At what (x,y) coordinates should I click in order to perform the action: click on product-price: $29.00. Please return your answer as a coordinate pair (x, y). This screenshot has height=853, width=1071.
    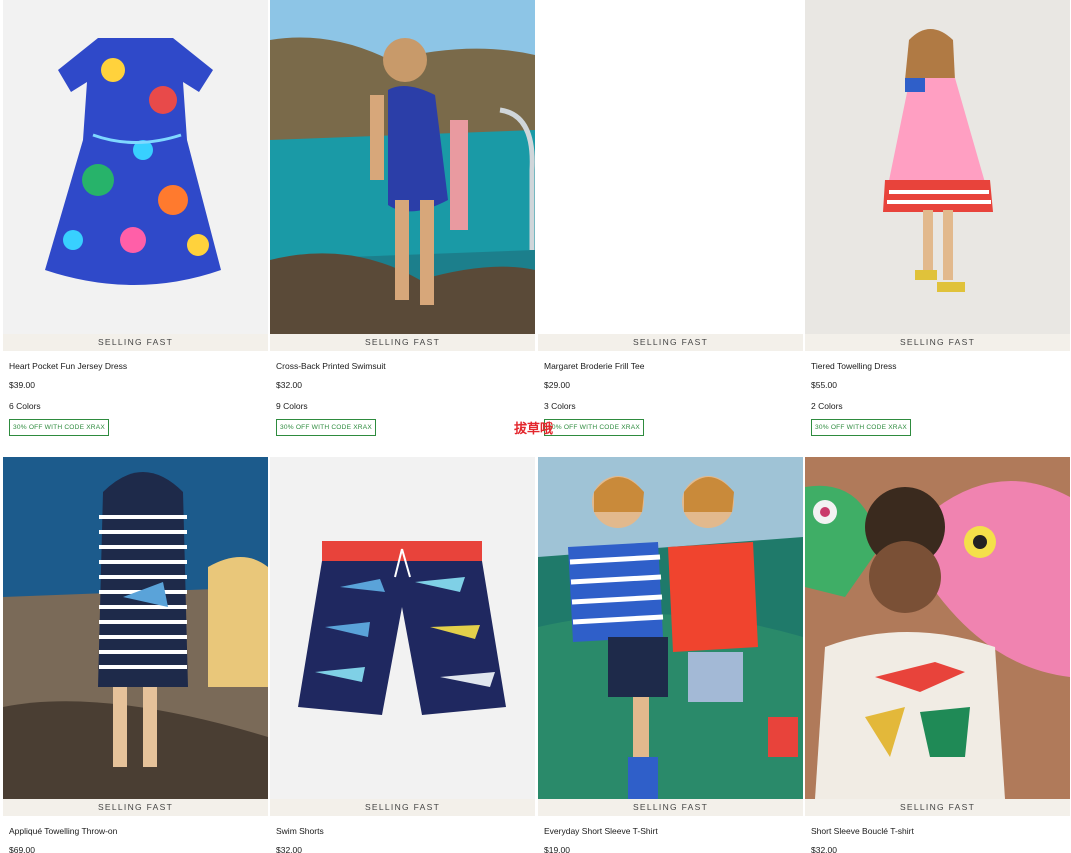
    Looking at the image, I should click on (557, 385).